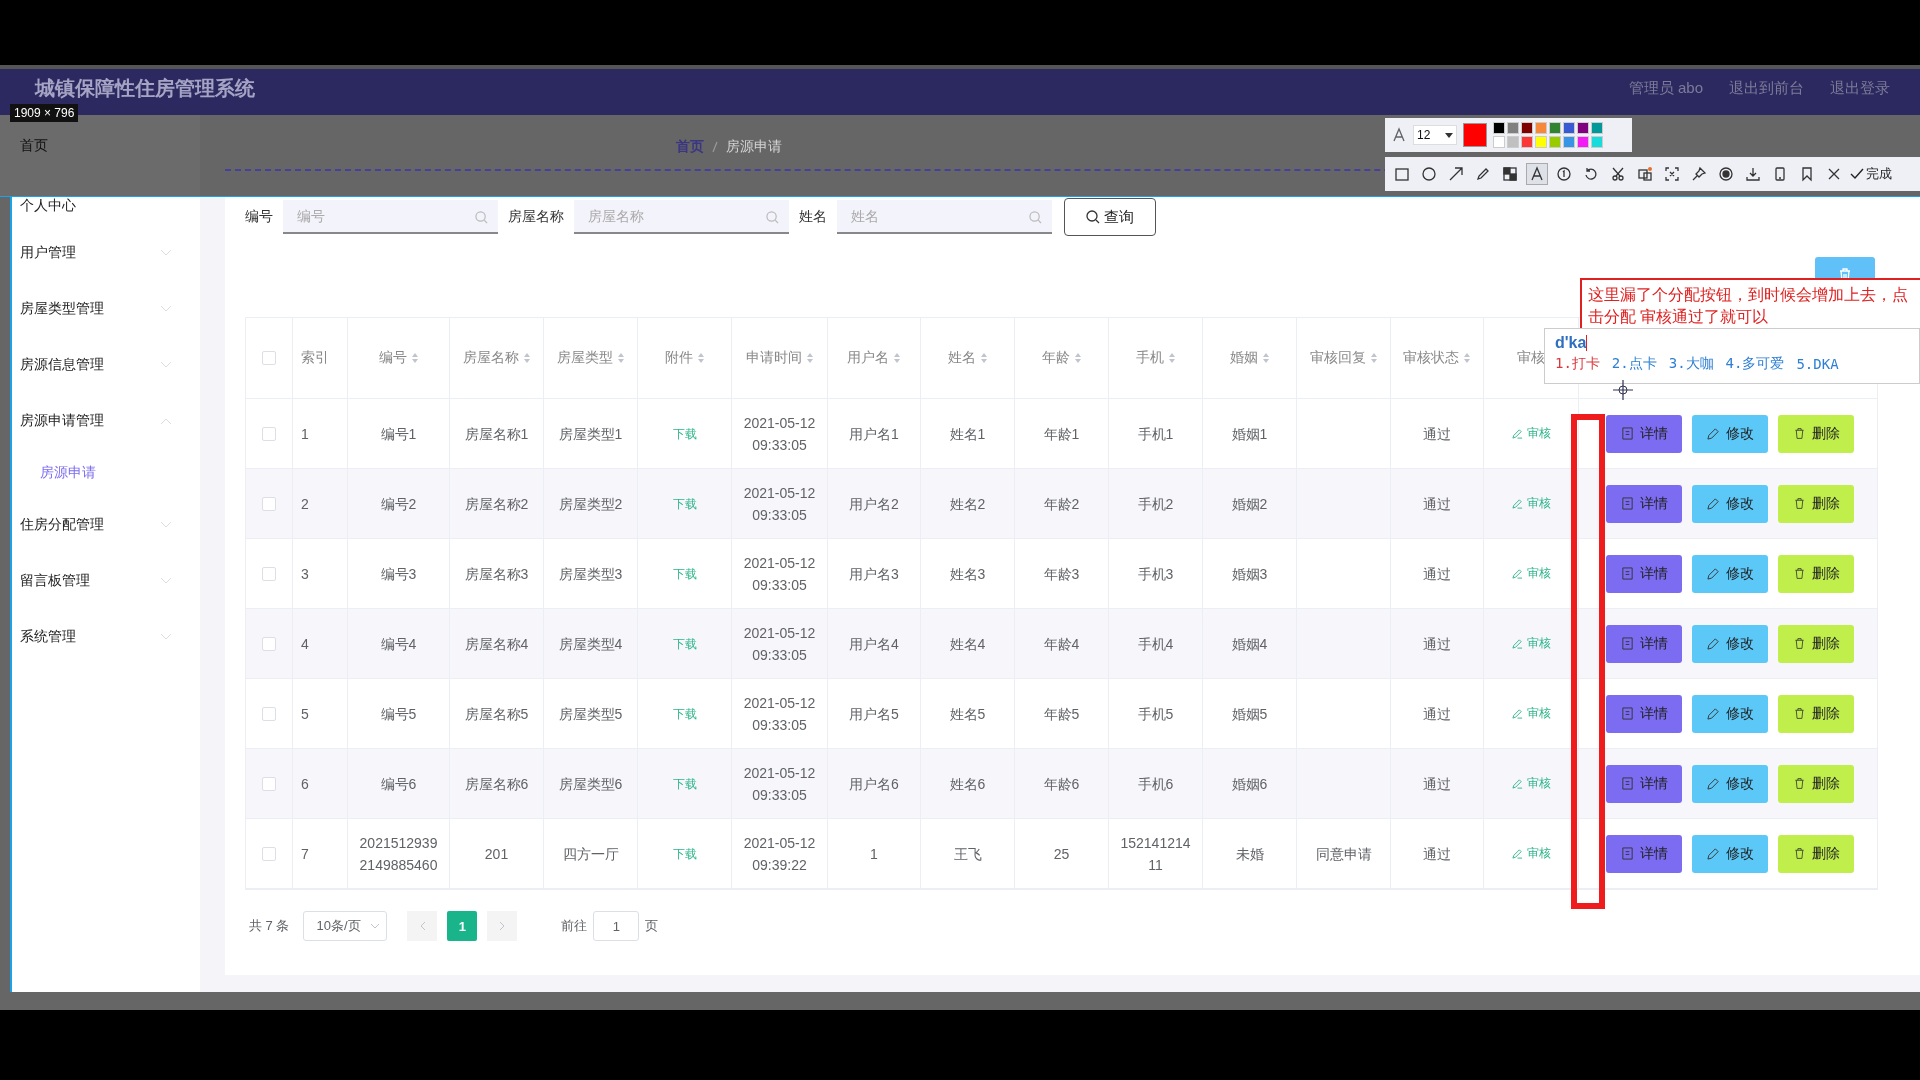 The width and height of the screenshot is (1920, 1080). I want to click on header-link: 管理员 abo, so click(1665, 88).